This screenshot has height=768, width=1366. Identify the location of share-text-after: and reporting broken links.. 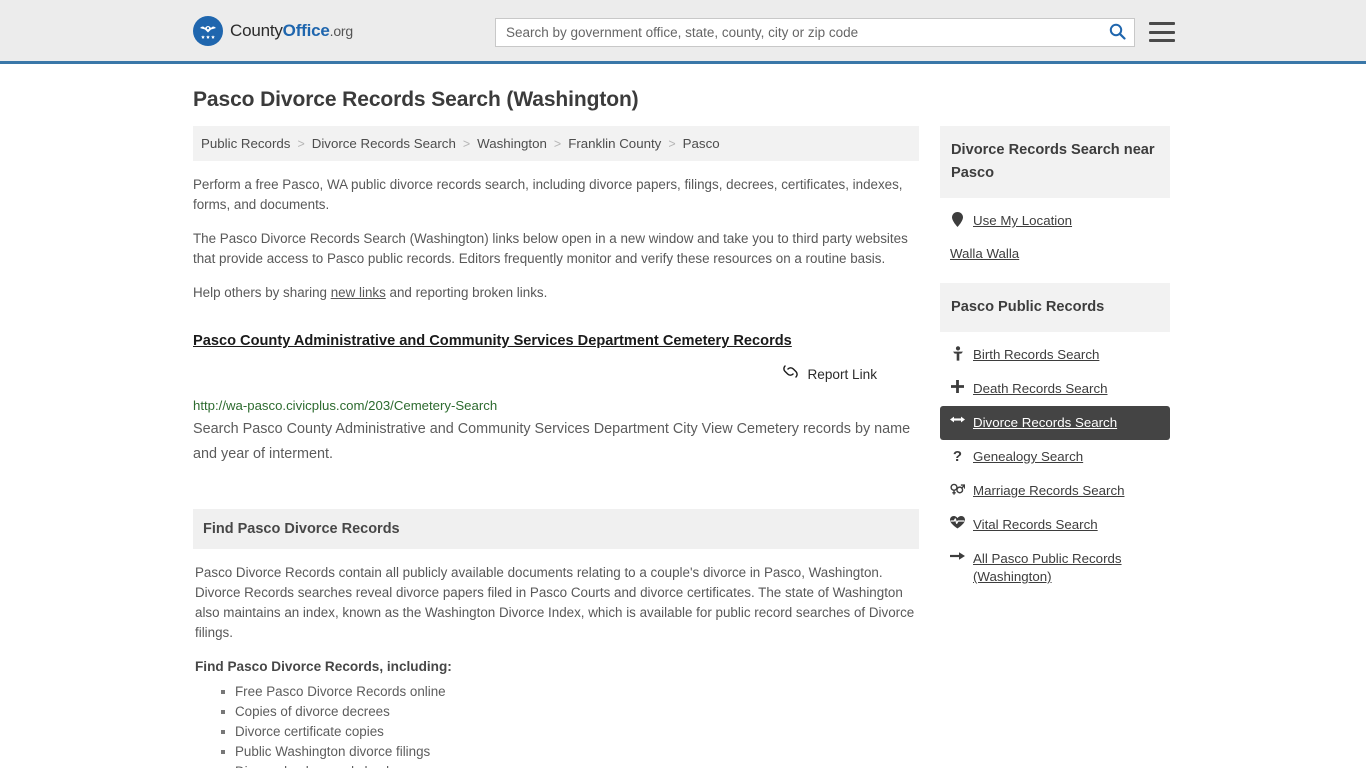
(466, 292).